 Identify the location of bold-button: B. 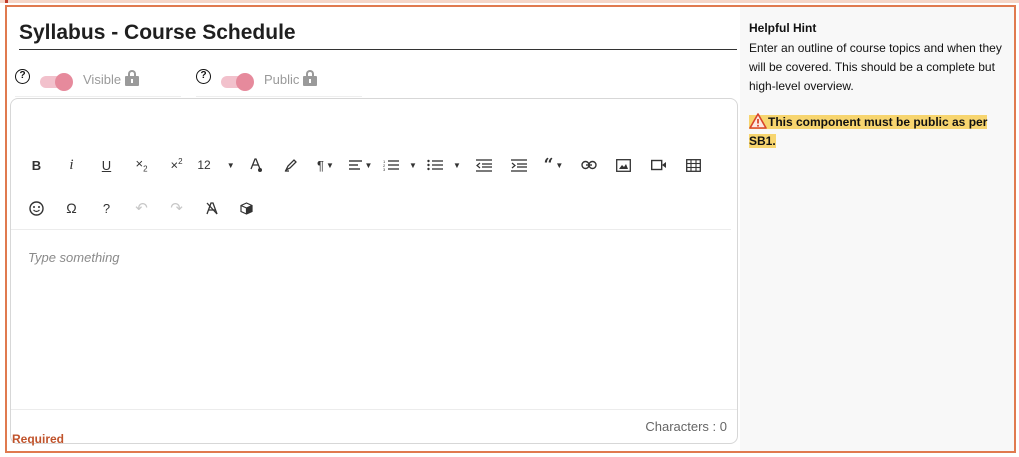
(36, 165).